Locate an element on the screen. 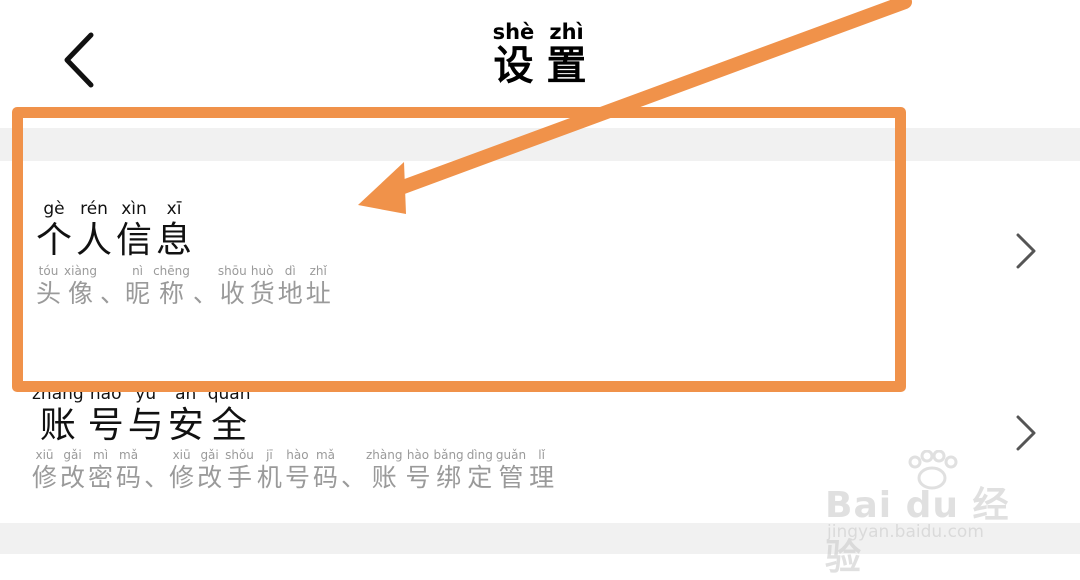 This screenshot has height=580, width=1080. hanzi: 称 is located at coordinates (171, 293).